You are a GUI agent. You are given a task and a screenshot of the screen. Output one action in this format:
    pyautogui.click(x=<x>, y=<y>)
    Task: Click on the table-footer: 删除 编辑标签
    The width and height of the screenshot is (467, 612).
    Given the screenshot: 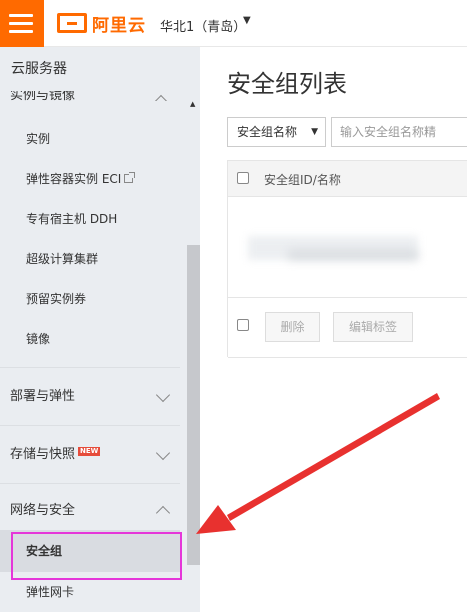 What is the action you would take?
    pyautogui.click(x=347, y=328)
    